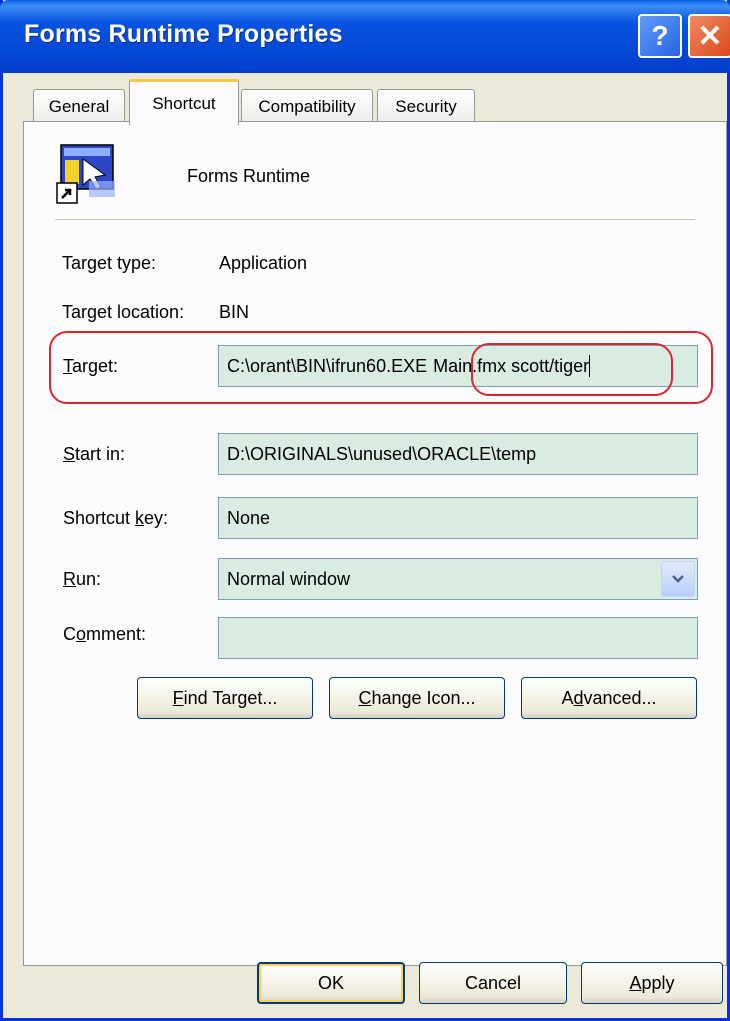 The image size is (730, 1021). Describe the element at coordinates (458, 638) in the screenshot. I see `comment-input` at that location.